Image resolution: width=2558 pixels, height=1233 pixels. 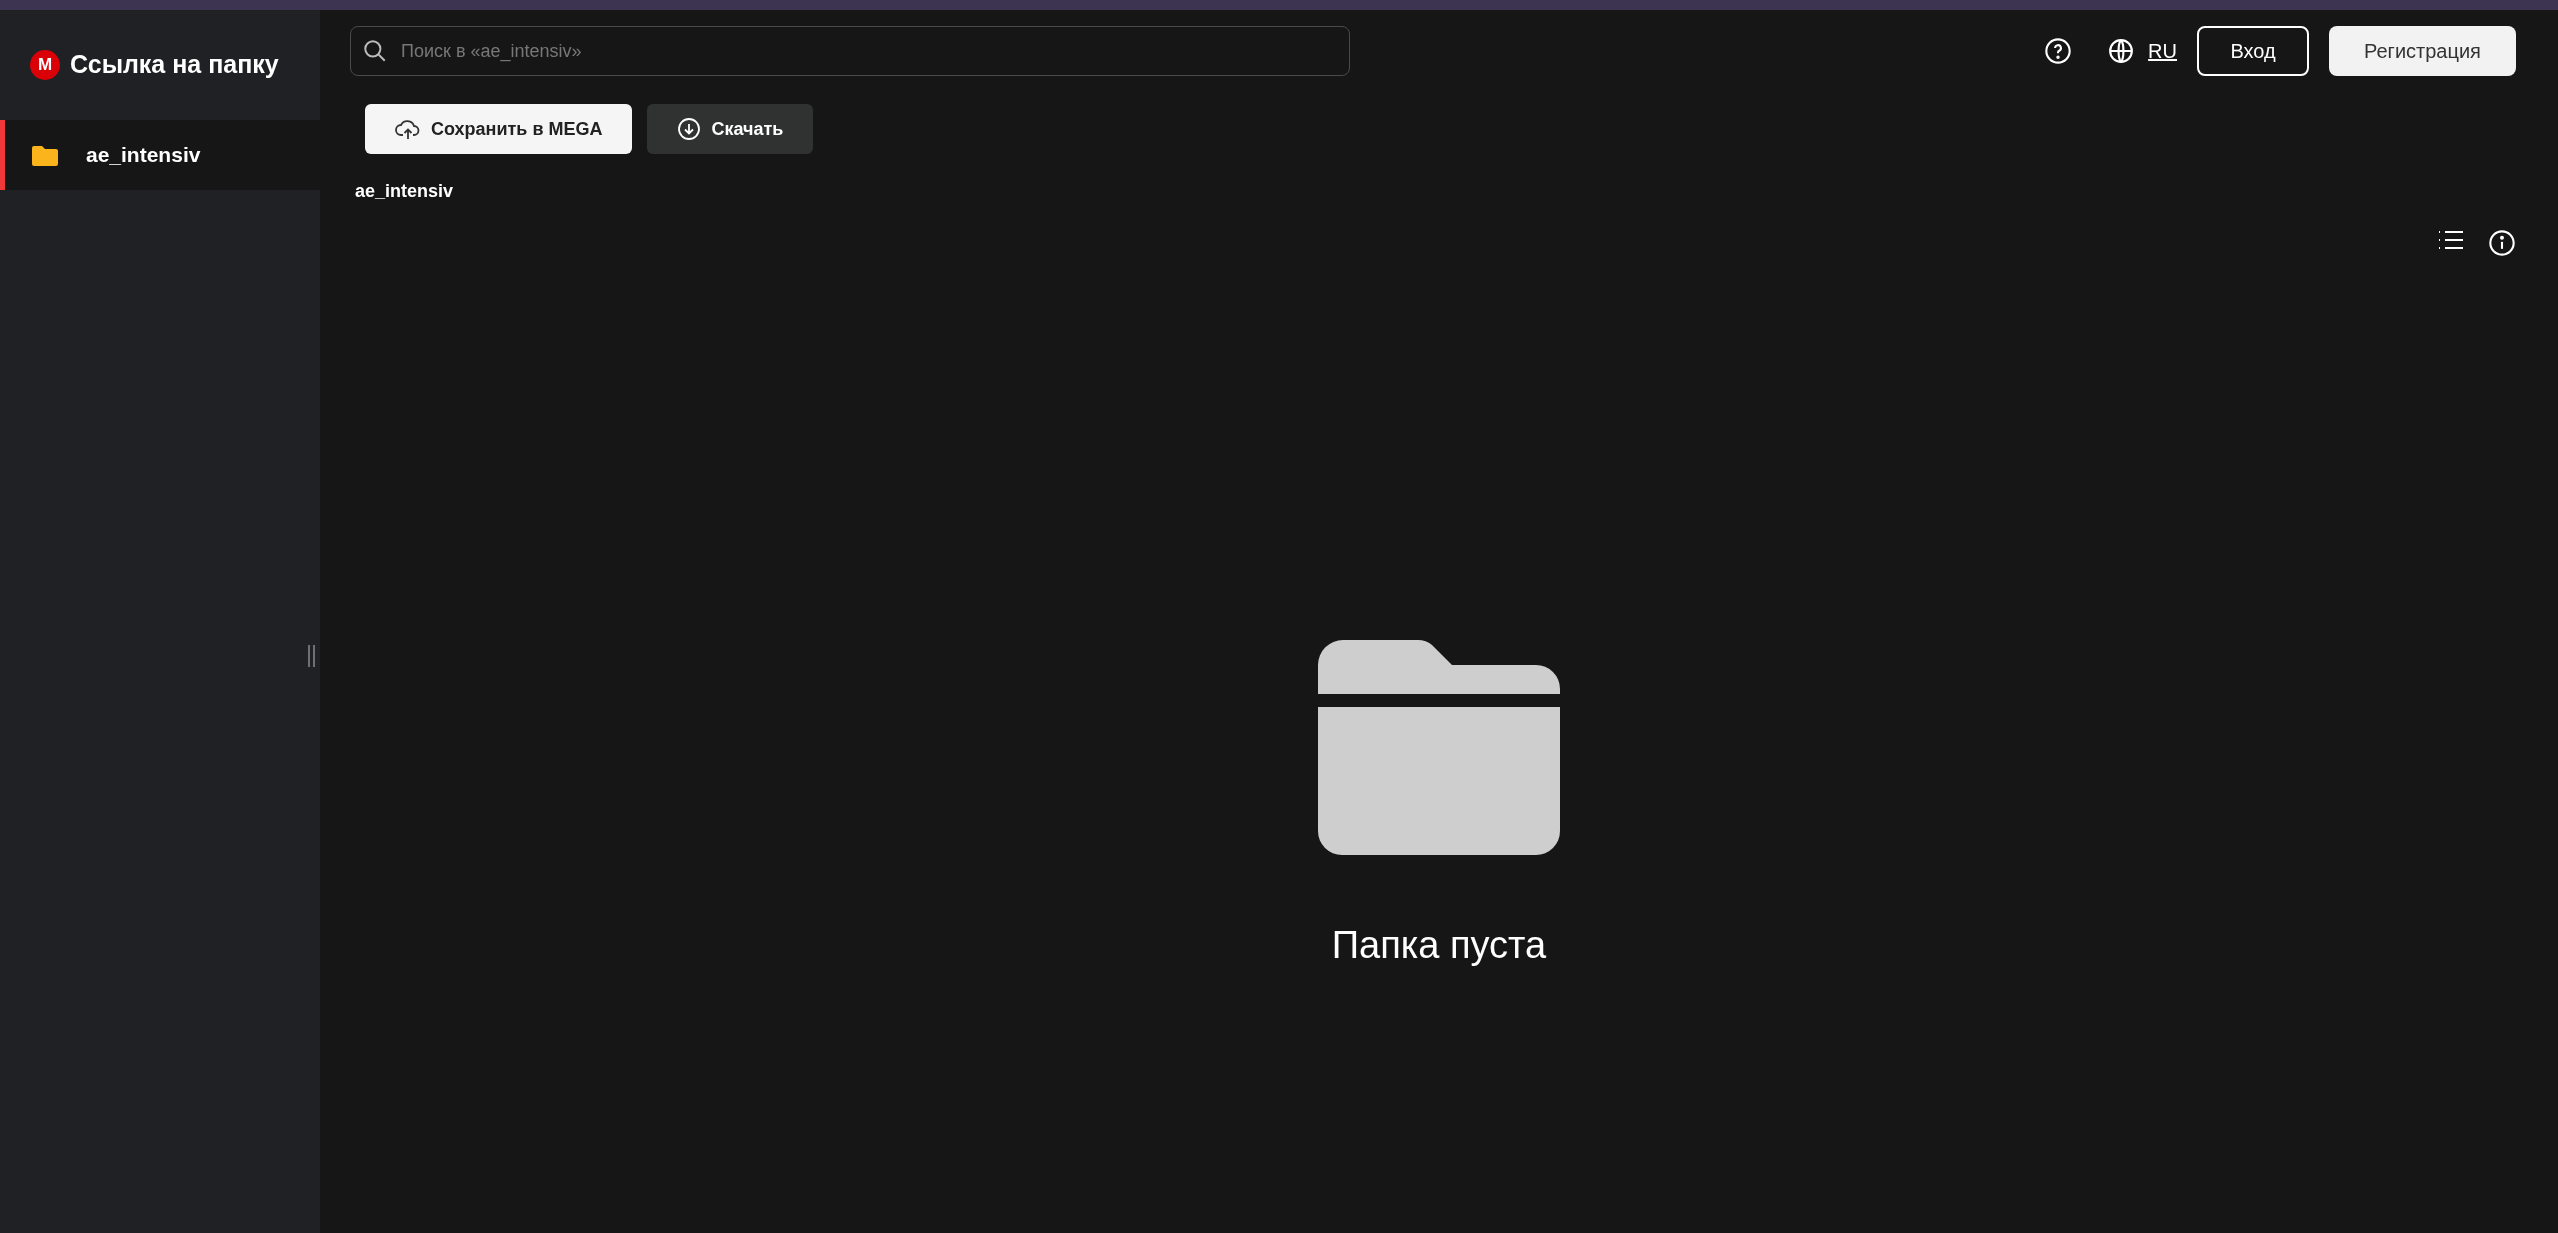 I want to click on sidebar-title: Ссылка на папку, so click(x=174, y=65).